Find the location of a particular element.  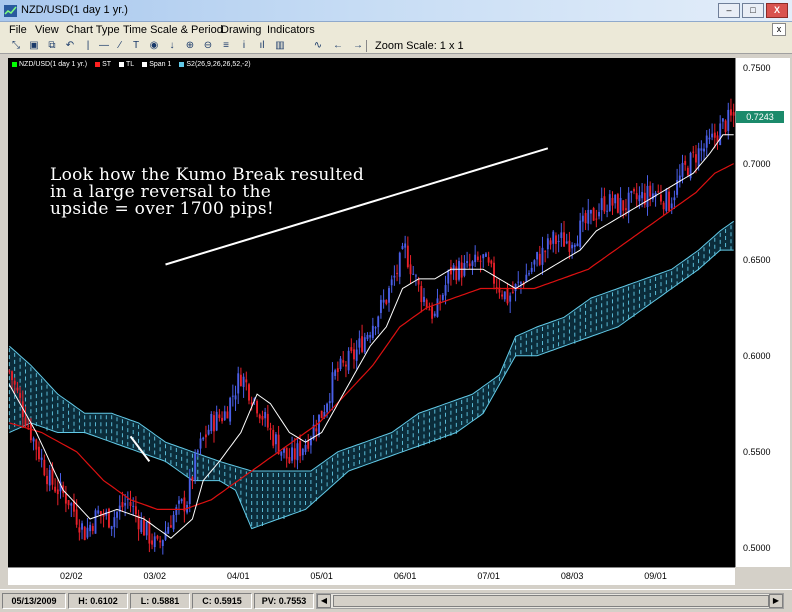

y-tick-label: 0.7500 is located at coordinates (757, 67).